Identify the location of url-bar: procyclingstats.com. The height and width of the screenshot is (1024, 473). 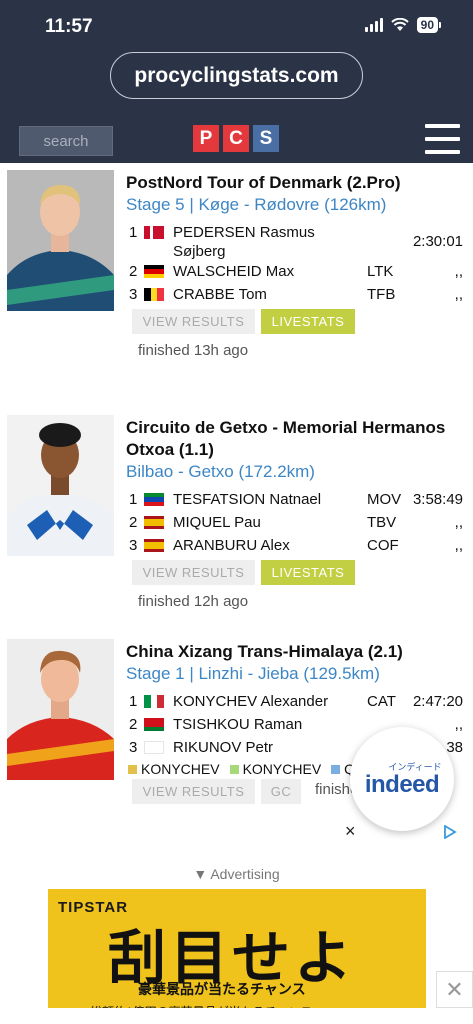
(236, 75).